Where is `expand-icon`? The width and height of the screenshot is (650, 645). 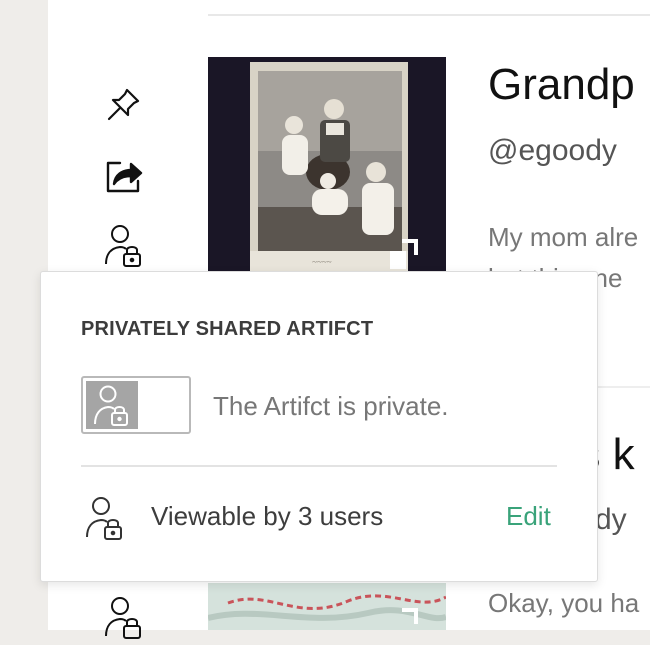 expand-icon is located at coordinates (403, 254).